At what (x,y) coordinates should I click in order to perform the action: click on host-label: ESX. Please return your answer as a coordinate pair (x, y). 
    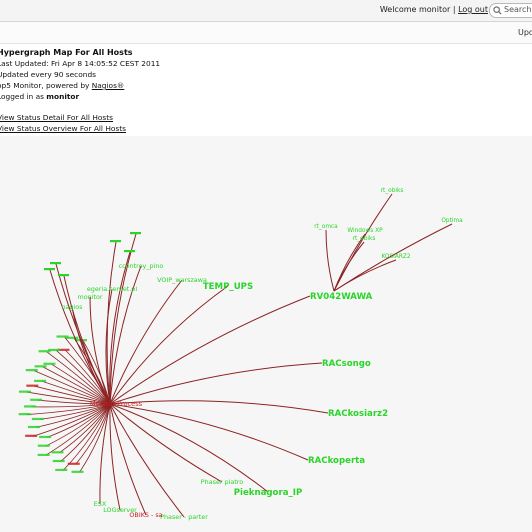
    Looking at the image, I should click on (100, 504).